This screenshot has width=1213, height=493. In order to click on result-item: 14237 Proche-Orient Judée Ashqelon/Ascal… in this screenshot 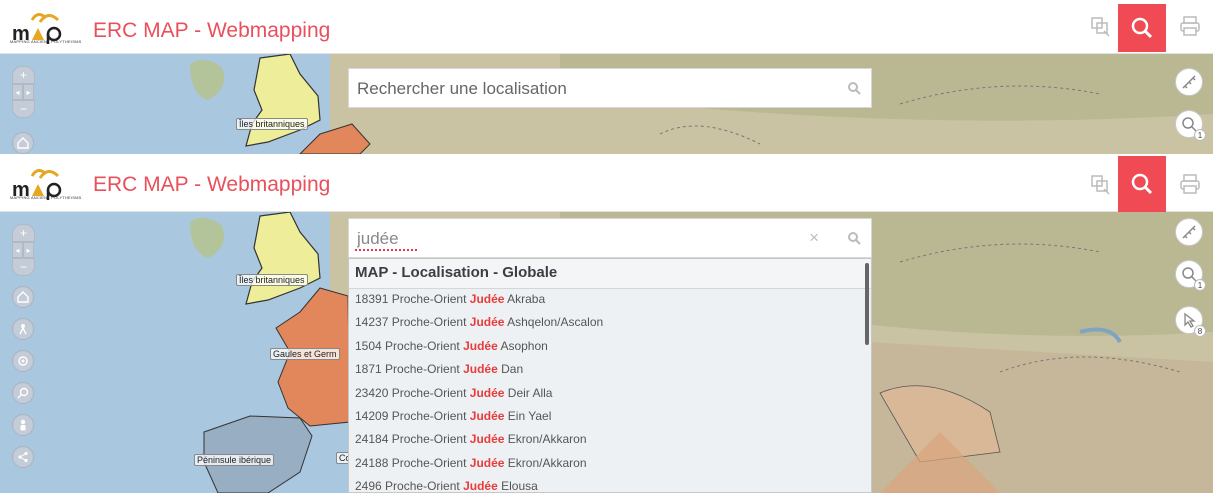, I will do `click(610, 323)`.